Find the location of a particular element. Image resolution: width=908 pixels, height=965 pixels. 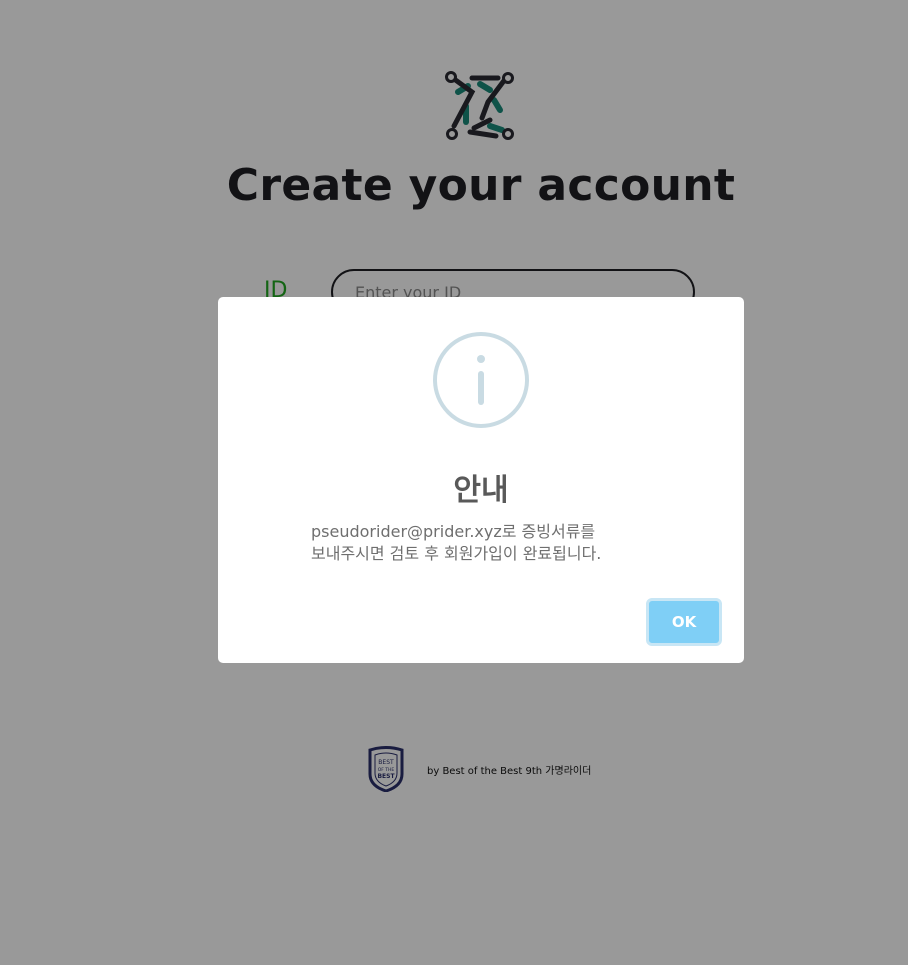

dialog-message-line-1: pseudorider@prider.xyz로 증빙서류를 is located at coordinates (453, 531).